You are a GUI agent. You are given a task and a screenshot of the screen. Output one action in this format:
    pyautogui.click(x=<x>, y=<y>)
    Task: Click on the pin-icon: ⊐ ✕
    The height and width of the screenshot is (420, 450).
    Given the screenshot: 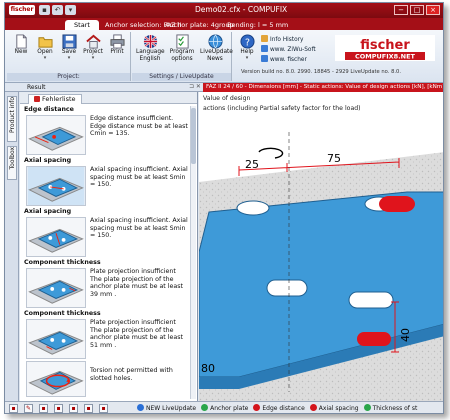 What is the action you would take?
    pyautogui.click(x=195, y=86)
    